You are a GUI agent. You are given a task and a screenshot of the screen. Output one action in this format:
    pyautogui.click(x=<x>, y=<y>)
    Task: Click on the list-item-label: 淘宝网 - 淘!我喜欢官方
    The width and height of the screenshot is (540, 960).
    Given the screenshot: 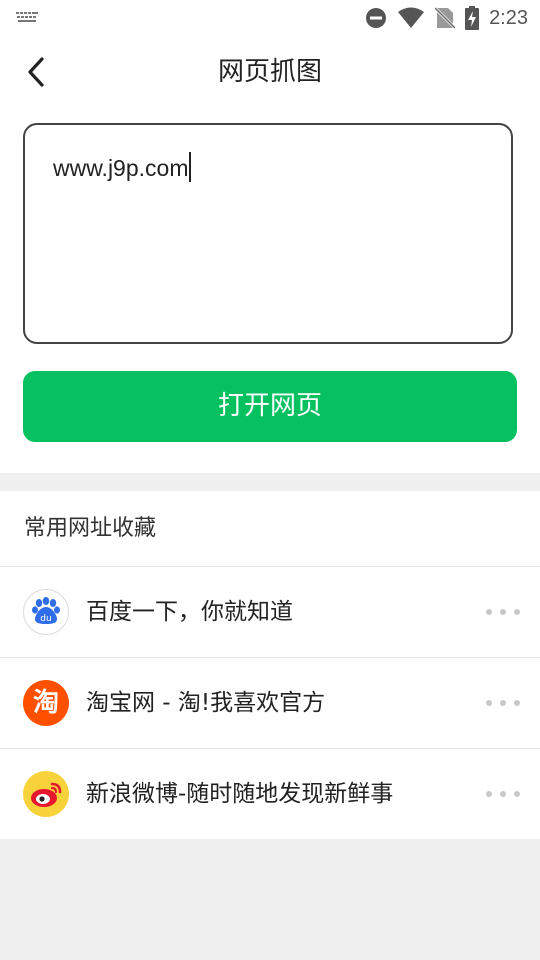 What is the action you would take?
    pyautogui.click(x=206, y=703)
    